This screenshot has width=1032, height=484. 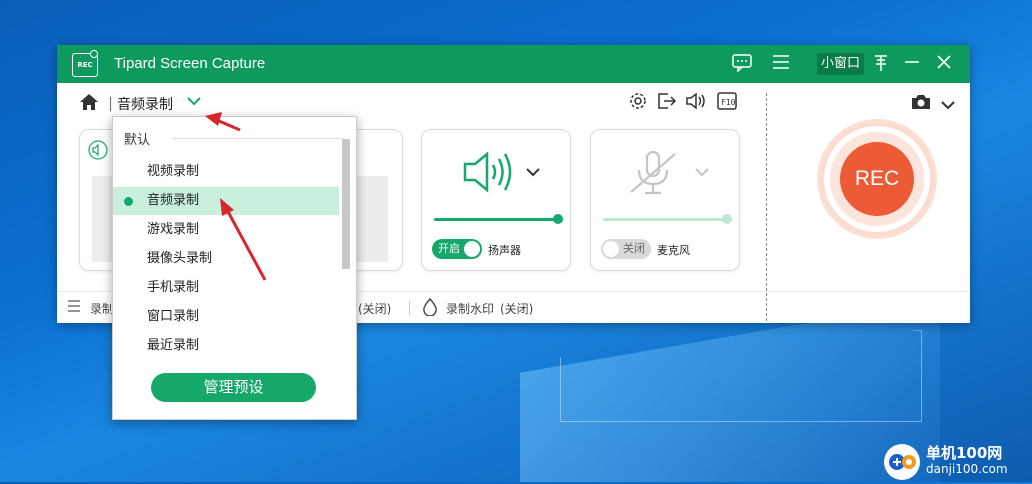 What do you see at coordinates (964, 453) in the screenshot?
I see `site-name: 单机100网` at bounding box center [964, 453].